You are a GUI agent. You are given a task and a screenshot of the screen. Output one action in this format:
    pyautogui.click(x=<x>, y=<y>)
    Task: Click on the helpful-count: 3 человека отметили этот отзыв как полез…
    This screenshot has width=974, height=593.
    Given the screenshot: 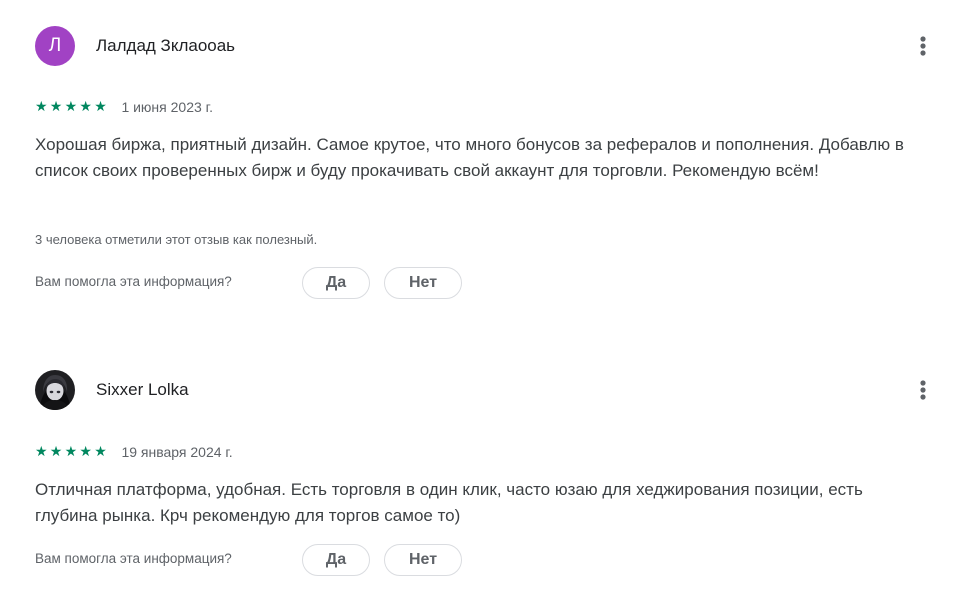 What is the action you would take?
    pyautogui.click(x=176, y=239)
    